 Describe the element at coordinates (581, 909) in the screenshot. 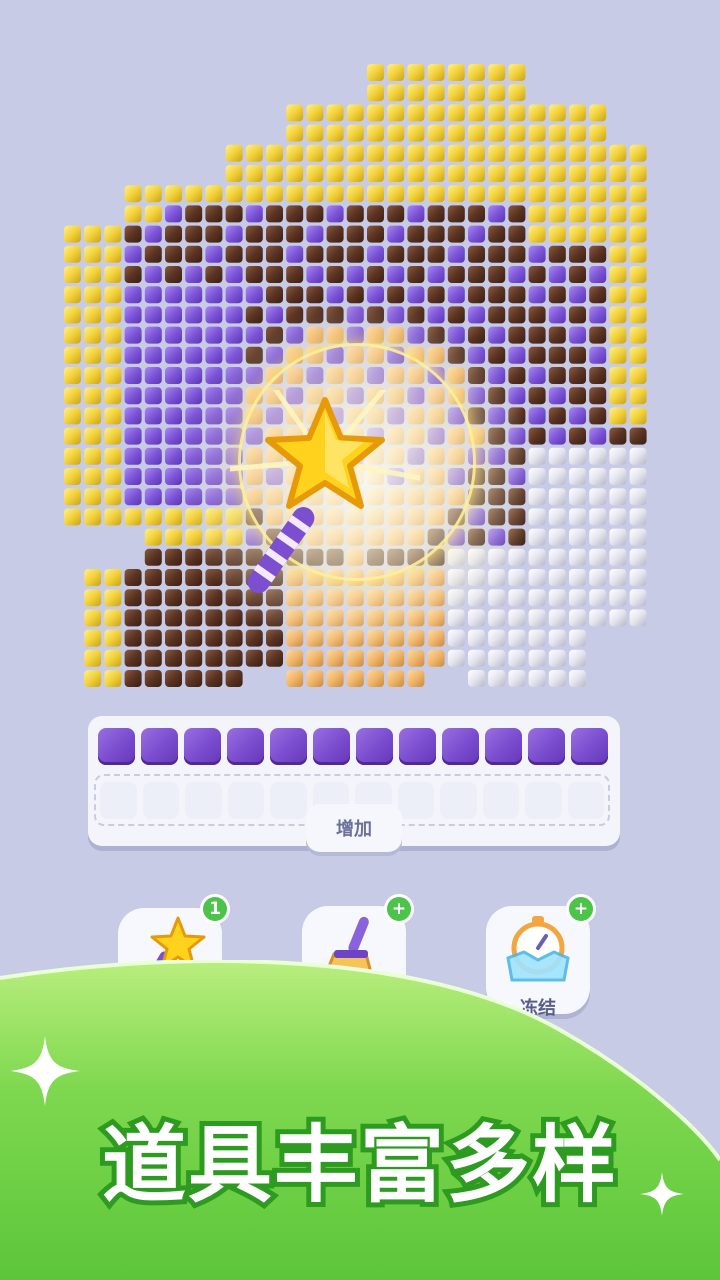

I see `freeze-add-badge: +` at that location.